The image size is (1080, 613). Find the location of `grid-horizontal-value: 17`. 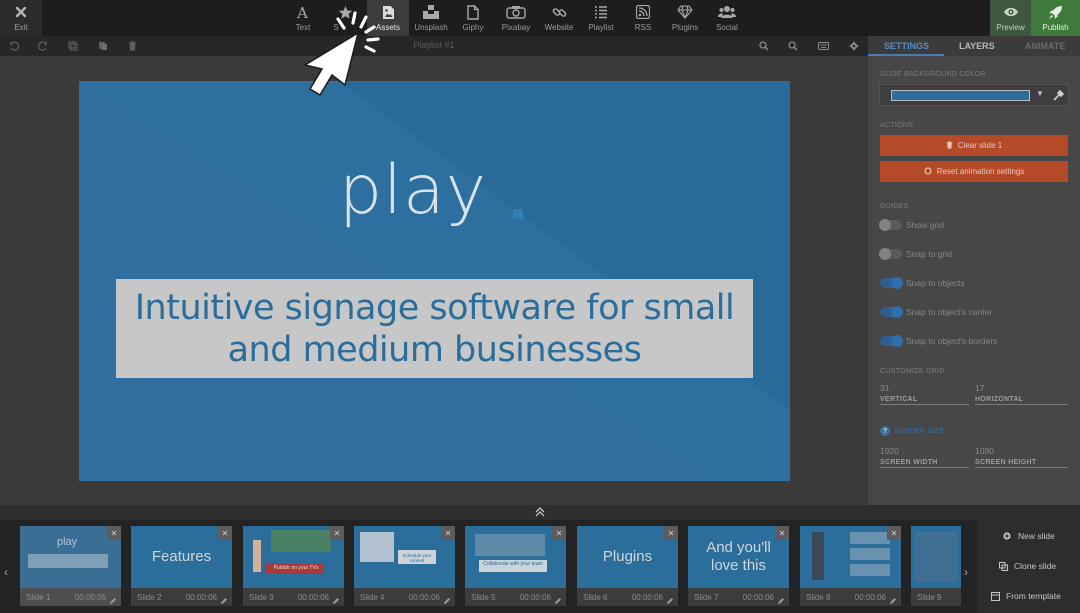

grid-horizontal-value: 17 is located at coordinates (980, 388).